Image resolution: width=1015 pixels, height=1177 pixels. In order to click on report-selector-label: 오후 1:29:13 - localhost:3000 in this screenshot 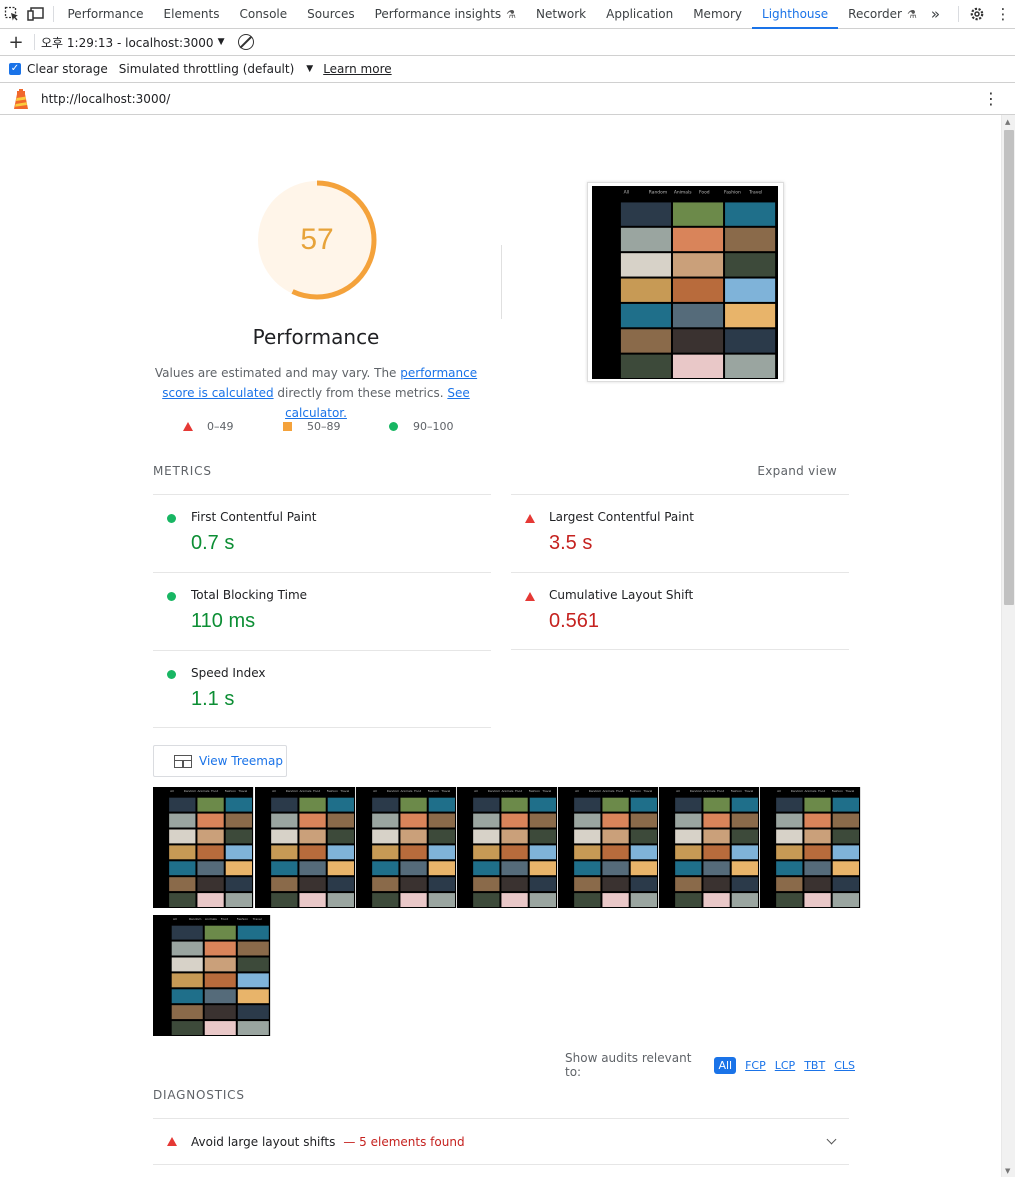, I will do `click(127, 42)`.